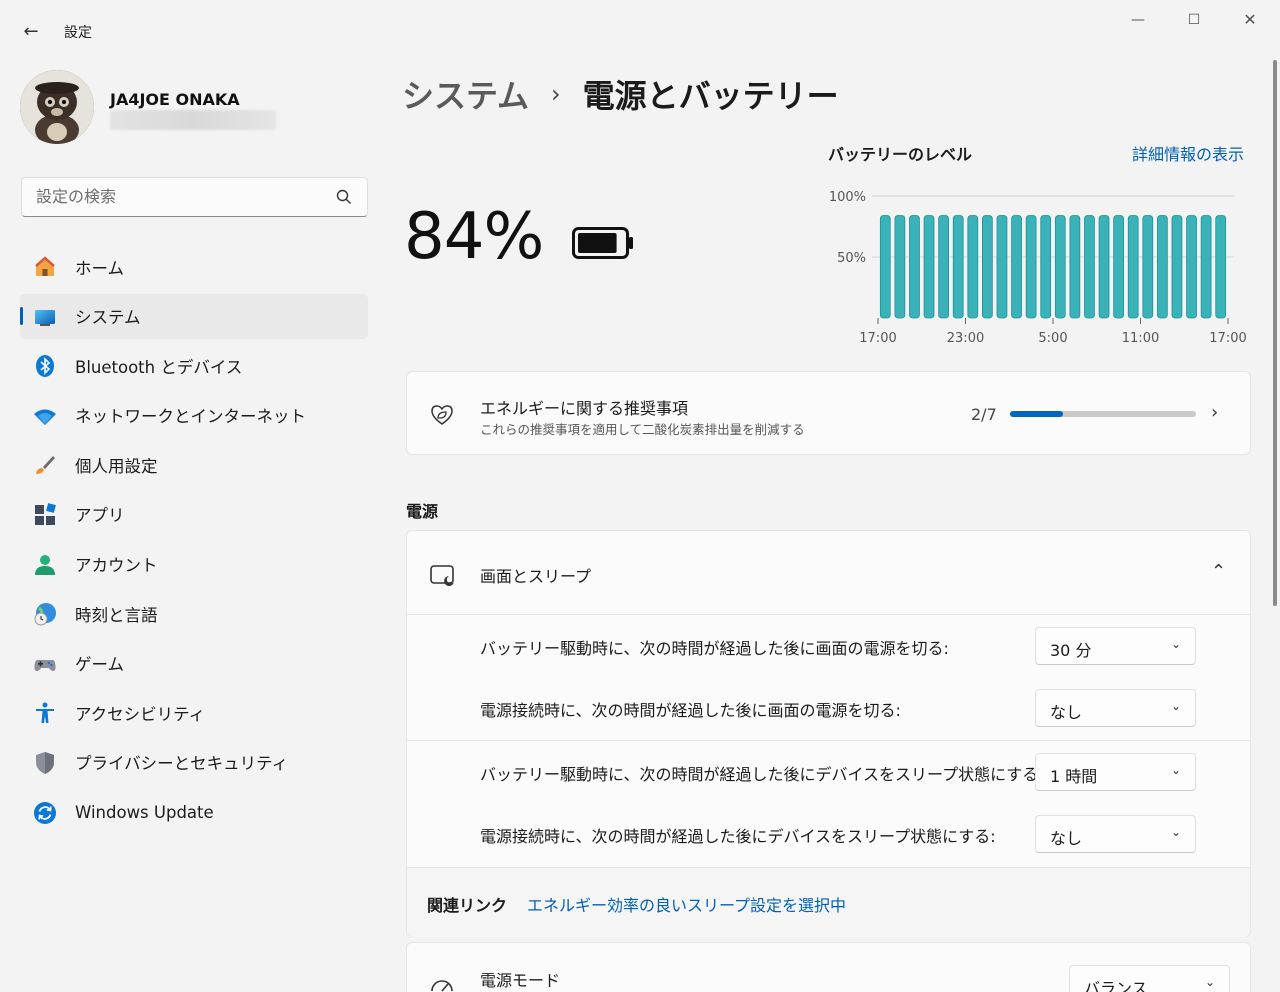 Image resolution: width=1280 pixels, height=992 pixels. I want to click on brush-icon, so click(45, 465).